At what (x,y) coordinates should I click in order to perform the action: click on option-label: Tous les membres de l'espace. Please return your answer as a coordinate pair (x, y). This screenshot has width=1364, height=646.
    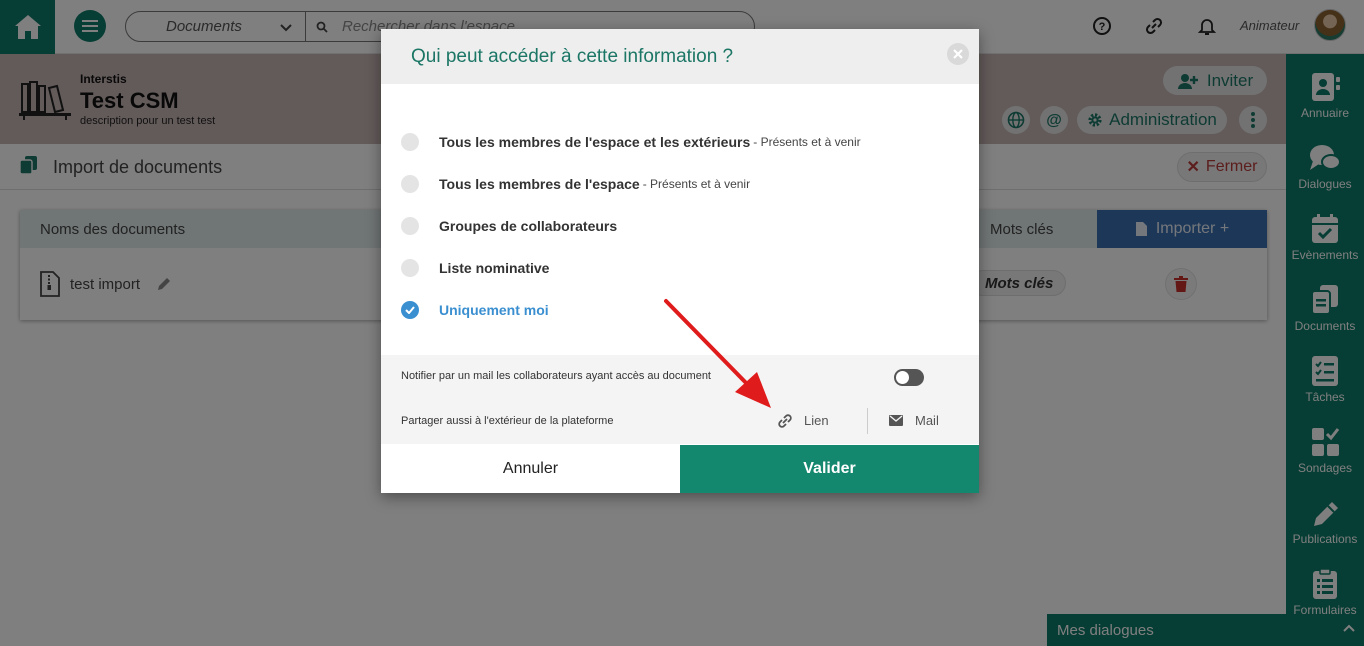
    Looking at the image, I should click on (539, 184).